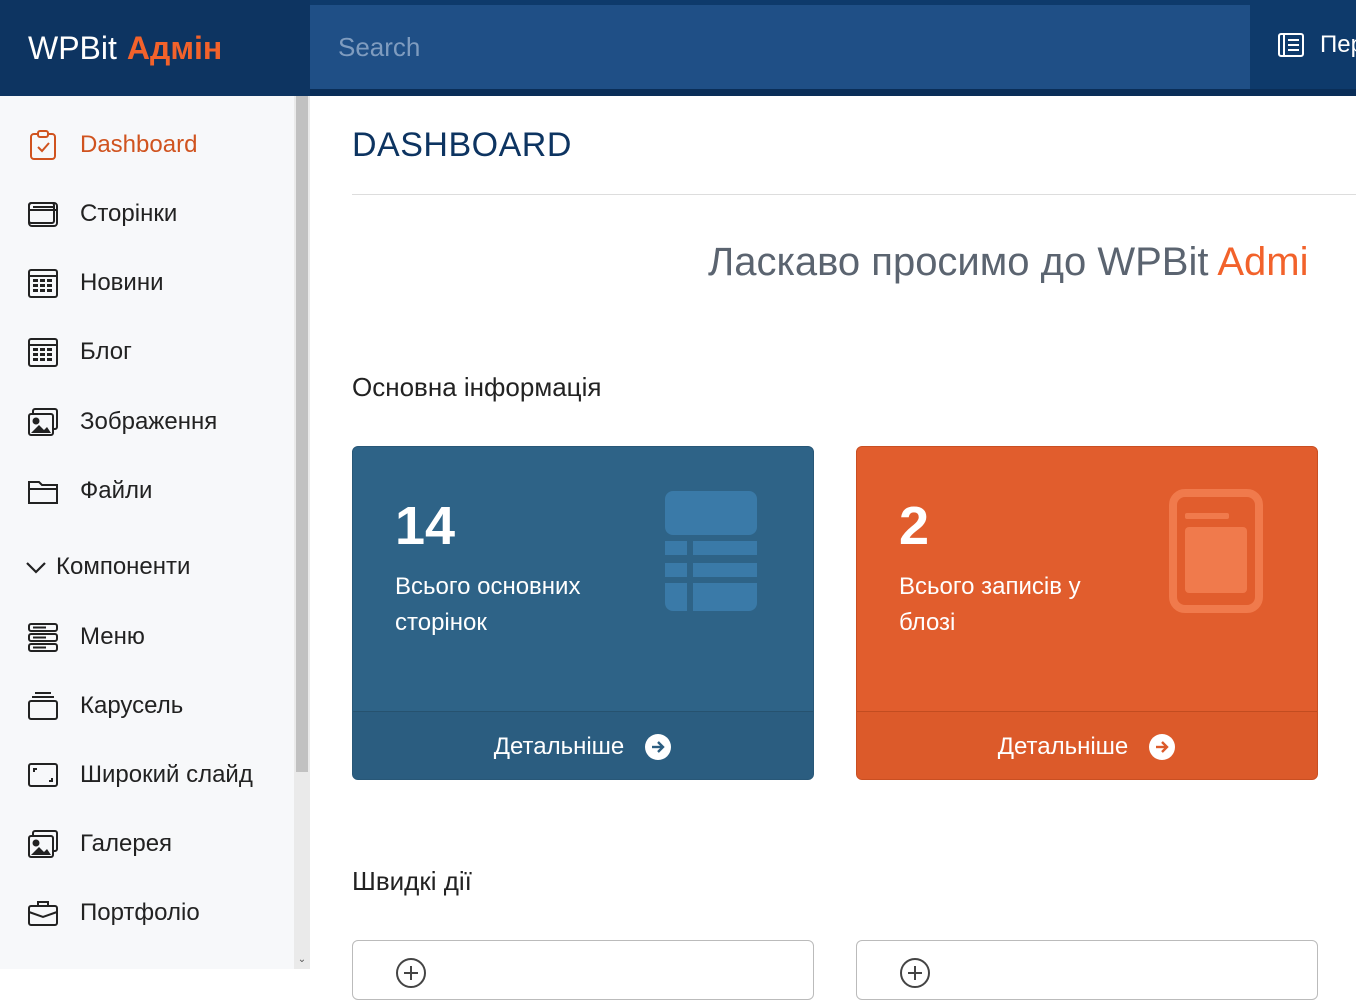  I want to click on sidebar-item-carousel: Карусель, so click(104, 706).